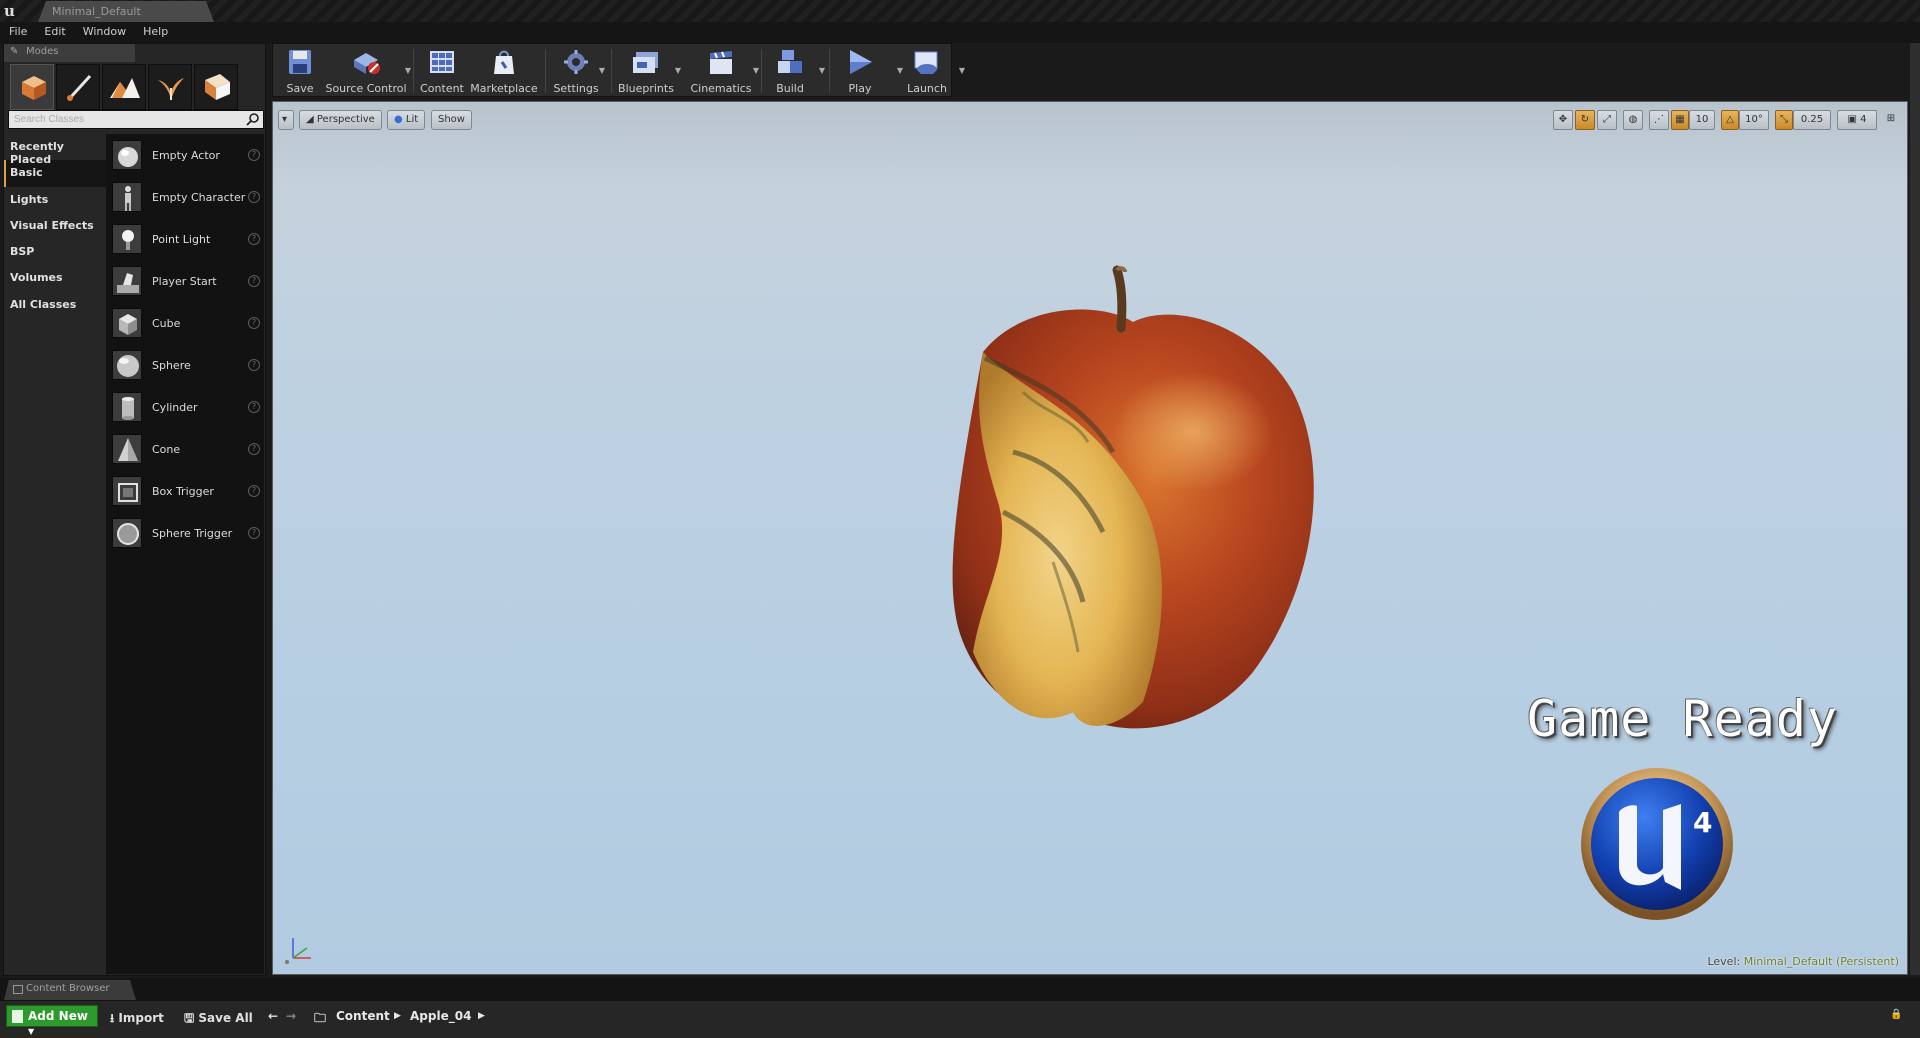  I want to click on search-icon, so click(253, 119).